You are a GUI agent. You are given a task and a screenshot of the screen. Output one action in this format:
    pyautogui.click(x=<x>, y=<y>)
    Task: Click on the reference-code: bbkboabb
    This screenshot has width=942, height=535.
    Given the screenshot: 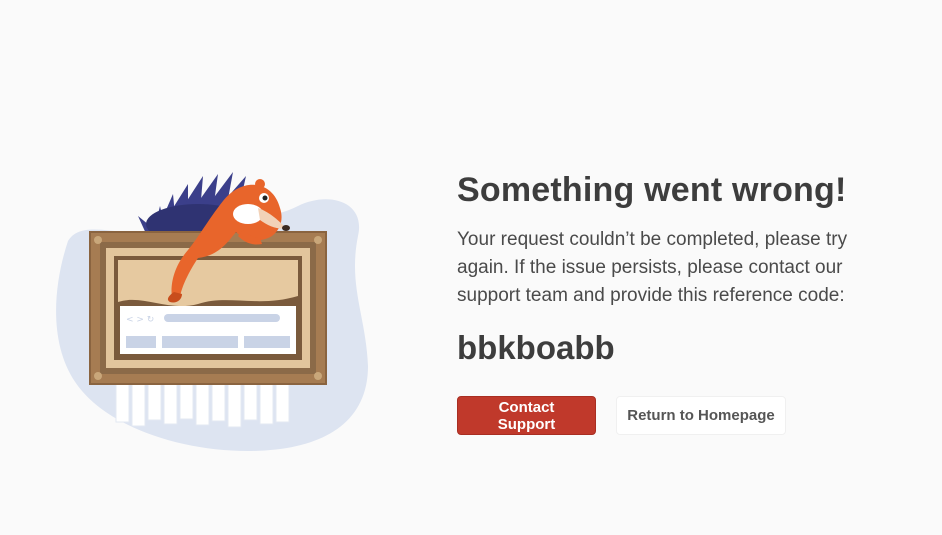 What is the action you would take?
    pyautogui.click(x=536, y=347)
    